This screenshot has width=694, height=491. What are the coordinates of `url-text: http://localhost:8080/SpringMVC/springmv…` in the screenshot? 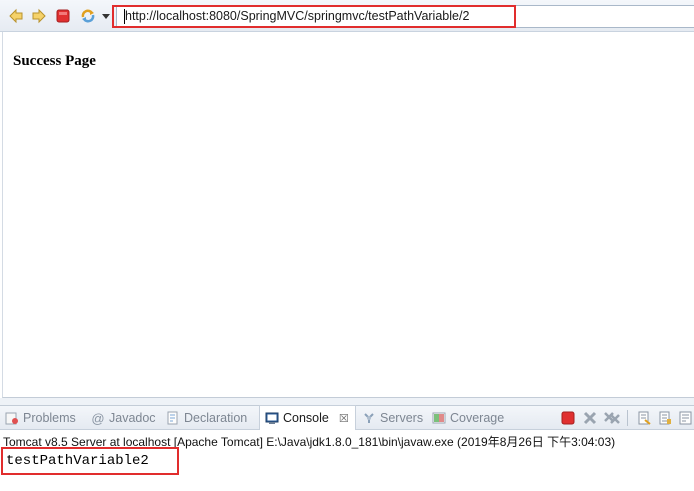 It's located at (297, 16).